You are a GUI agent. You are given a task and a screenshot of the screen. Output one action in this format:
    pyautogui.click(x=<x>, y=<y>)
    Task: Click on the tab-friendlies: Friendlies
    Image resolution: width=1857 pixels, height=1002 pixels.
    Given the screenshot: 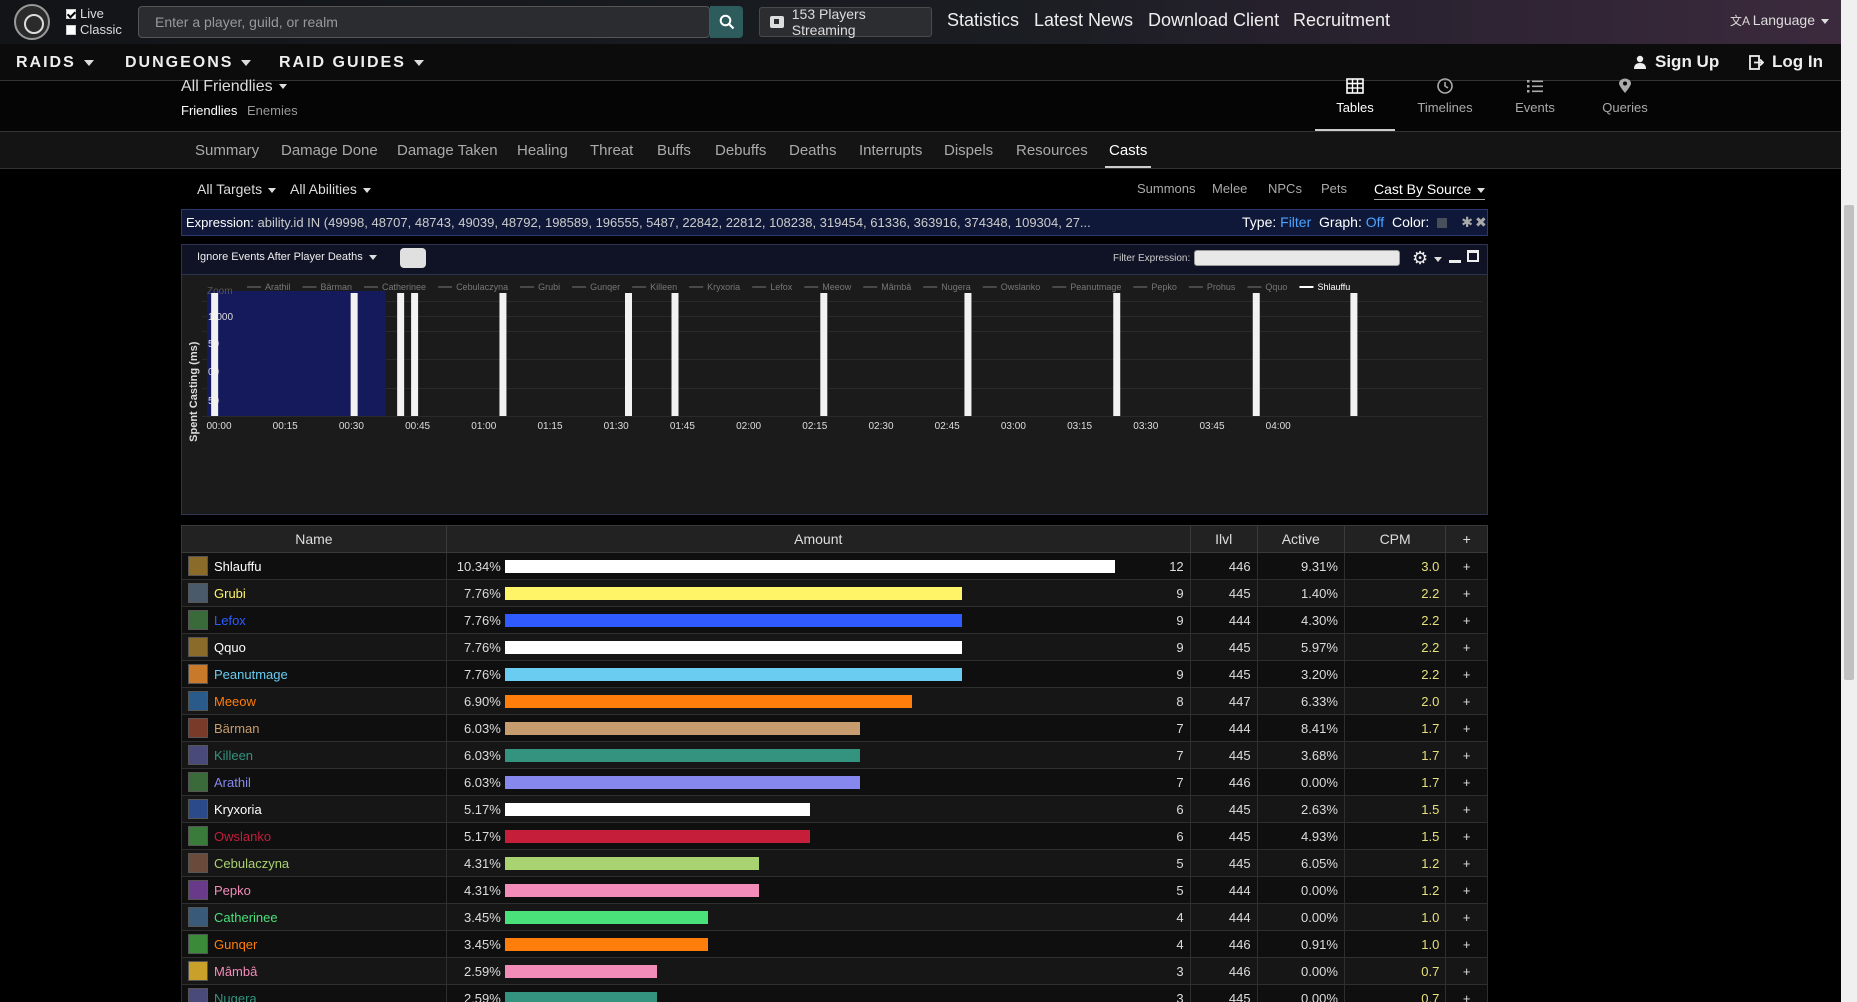 What is the action you would take?
    pyautogui.click(x=209, y=110)
    